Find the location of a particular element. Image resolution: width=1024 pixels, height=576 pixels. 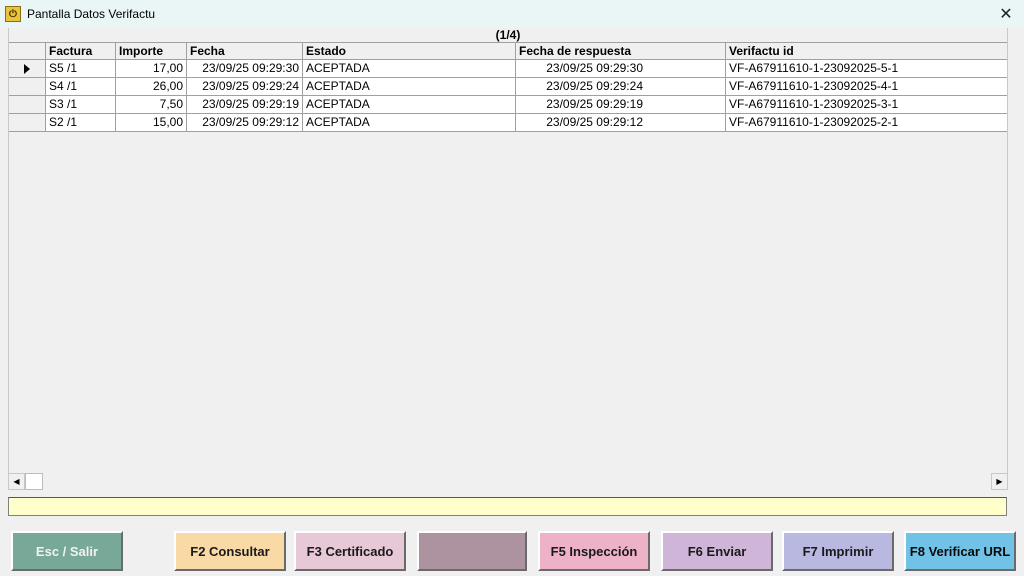

cell-fecha-respuesta: 23/09/25 09:29:12 is located at coordinates (621, 123).